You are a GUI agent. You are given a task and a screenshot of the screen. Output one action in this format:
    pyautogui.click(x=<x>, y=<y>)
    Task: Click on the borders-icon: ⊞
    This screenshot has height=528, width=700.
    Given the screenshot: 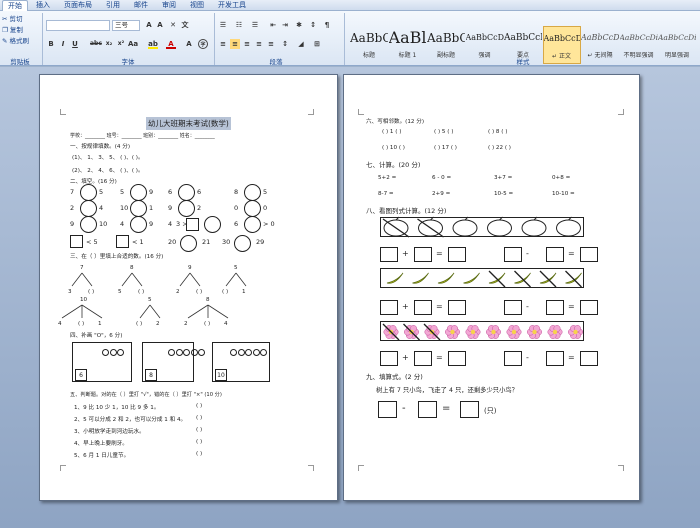 What is the action you would take?
    pyautogui.click(x=317, y=44)
    